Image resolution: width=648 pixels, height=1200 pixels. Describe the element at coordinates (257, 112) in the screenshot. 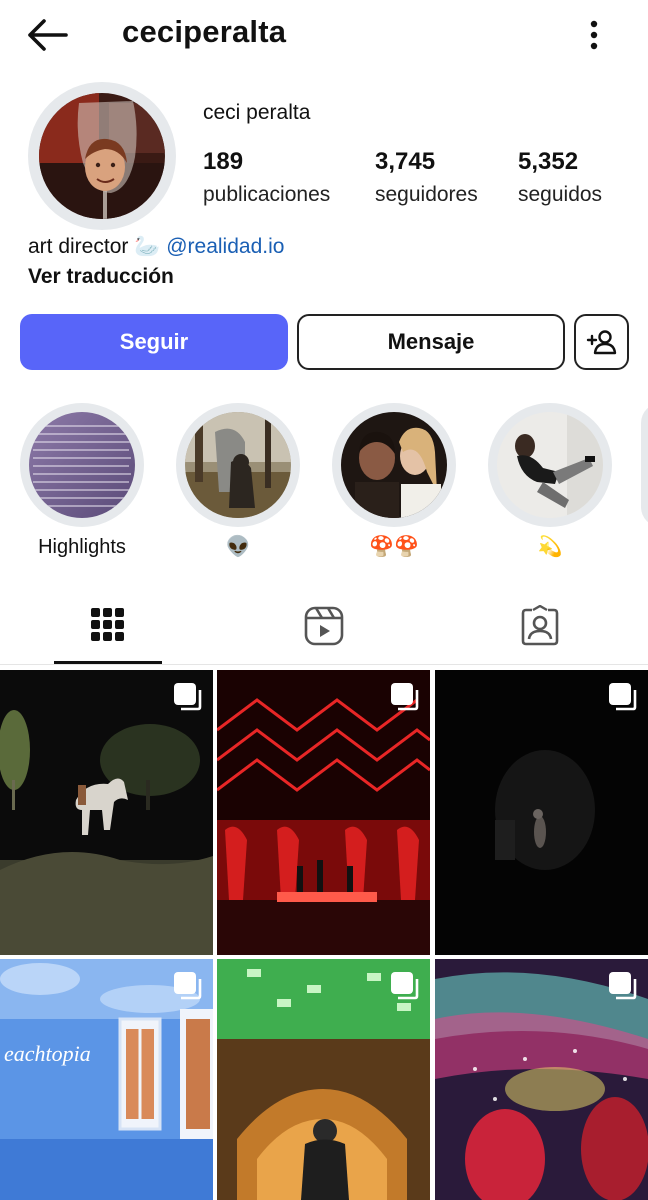

I see `display-name: ceci peralta` at that location.